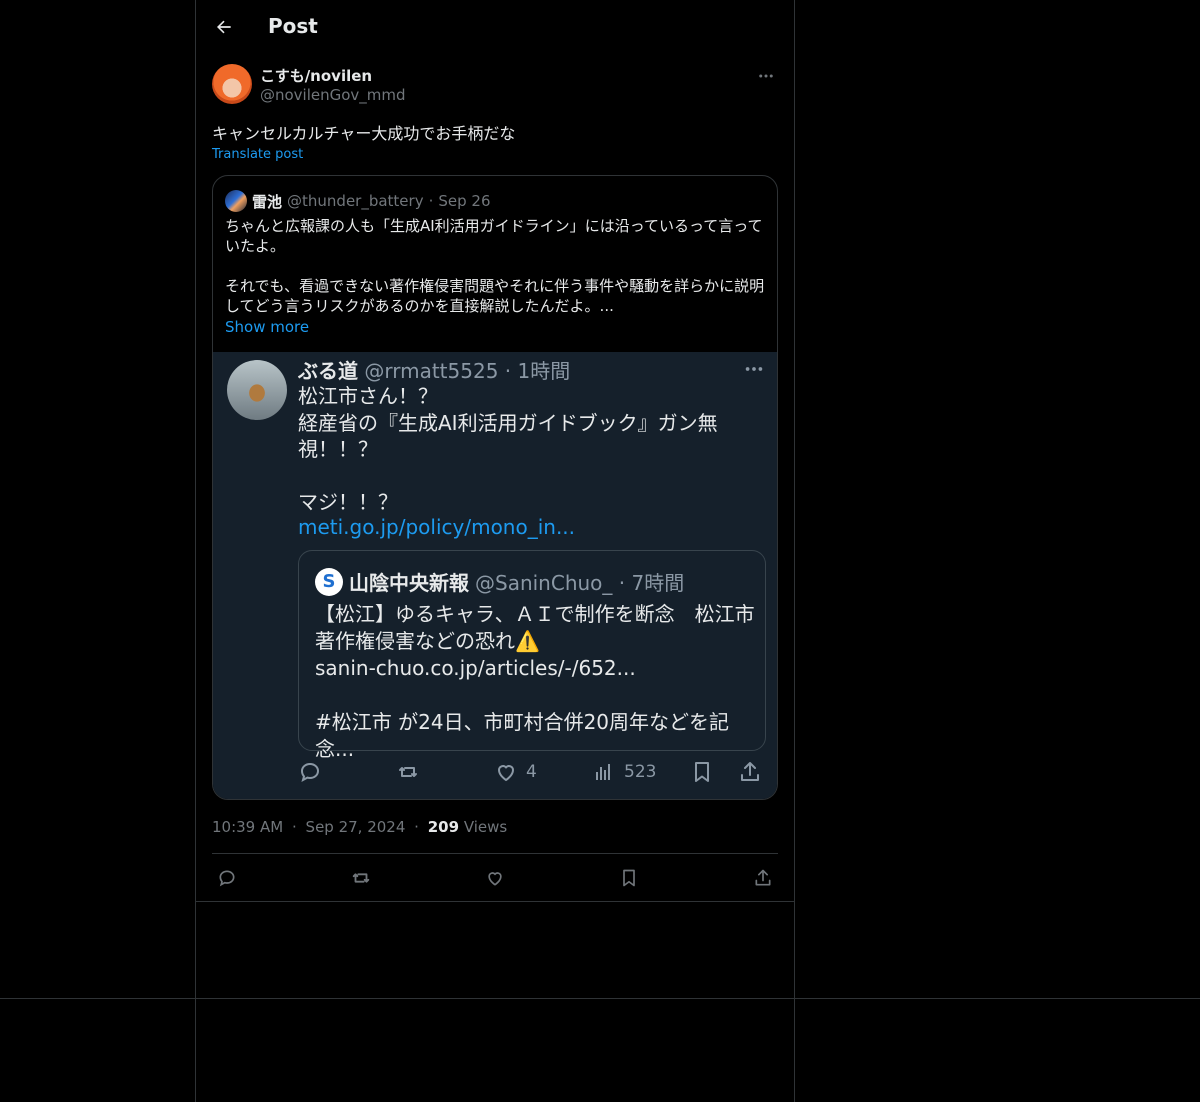  Describe the element at coordinates (604, 772) in the screenshot. I see `analytics-icon` at that location.